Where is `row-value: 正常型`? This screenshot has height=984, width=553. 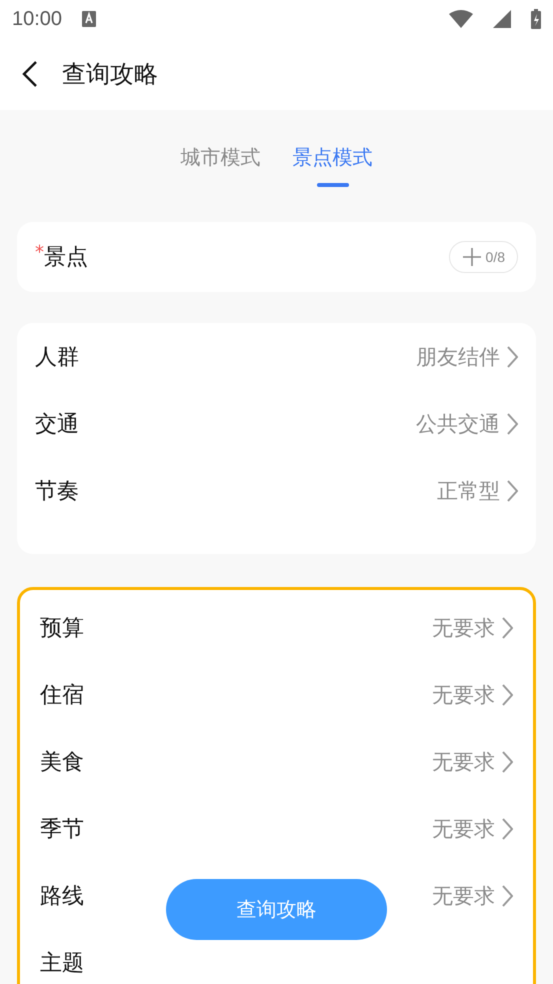 row-value: 正常型 is located at coordinates (468, 490).